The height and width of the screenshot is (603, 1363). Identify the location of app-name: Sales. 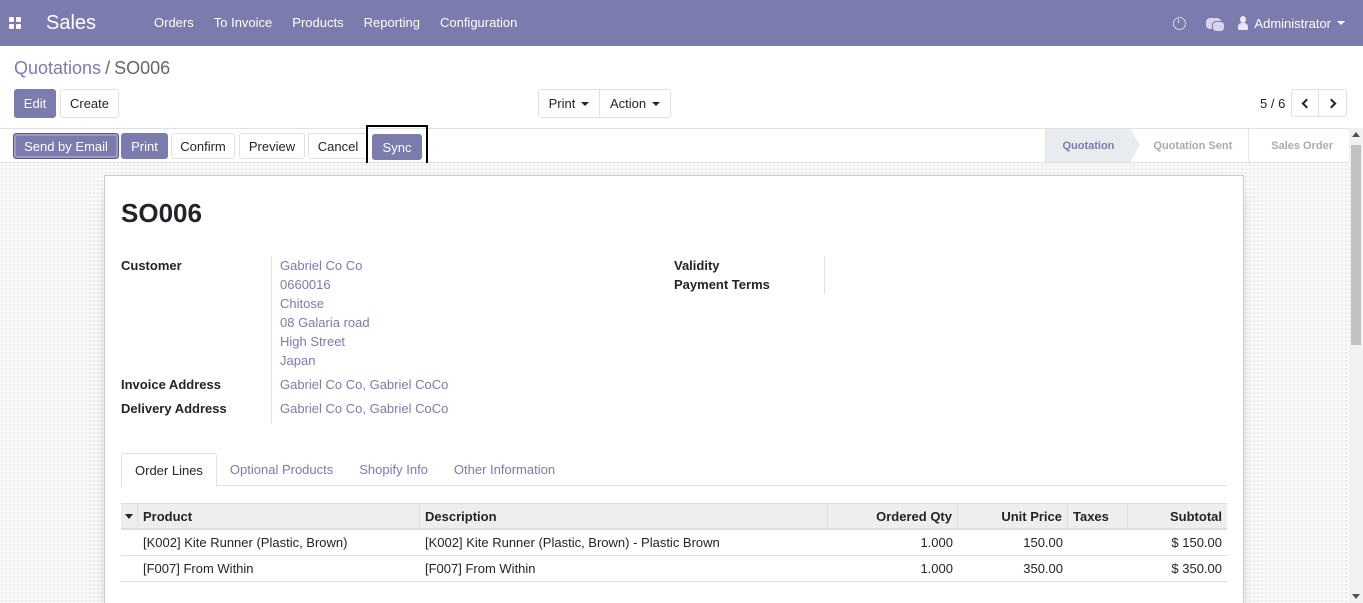
(93, 23).